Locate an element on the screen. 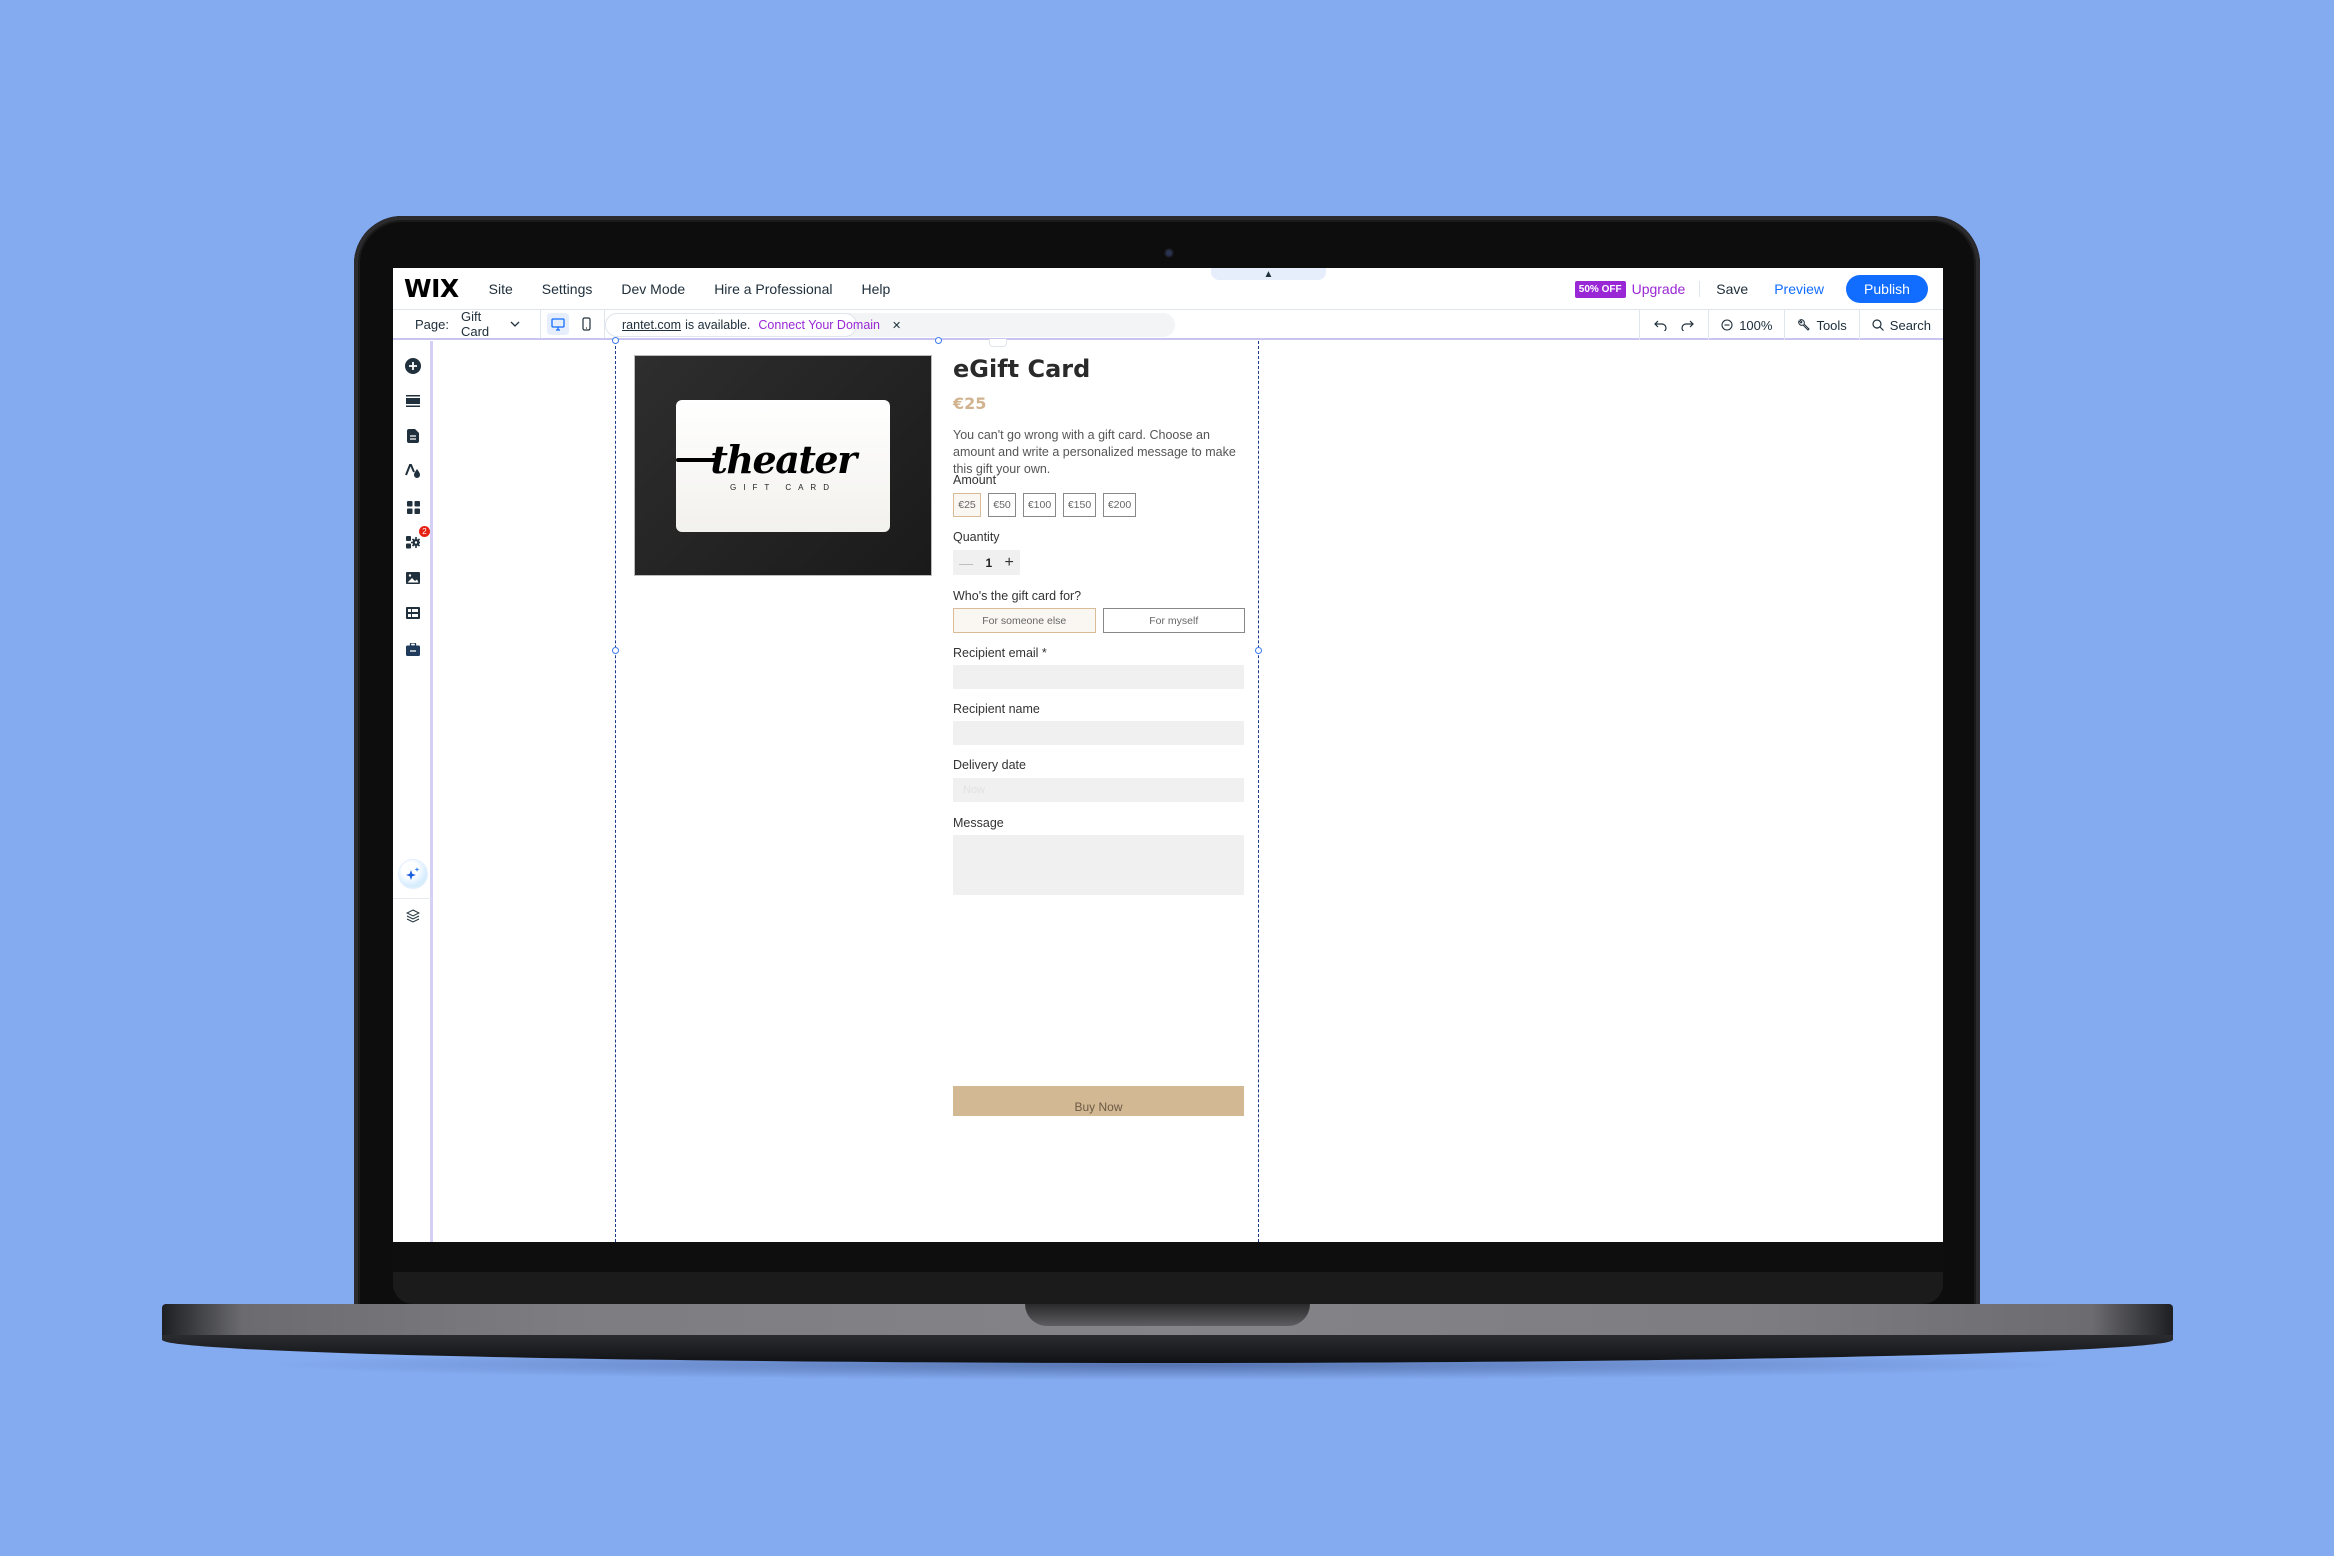 This screenshot has width=2334, height=1556. desktop-view-button is located at coordinates (558, 324).